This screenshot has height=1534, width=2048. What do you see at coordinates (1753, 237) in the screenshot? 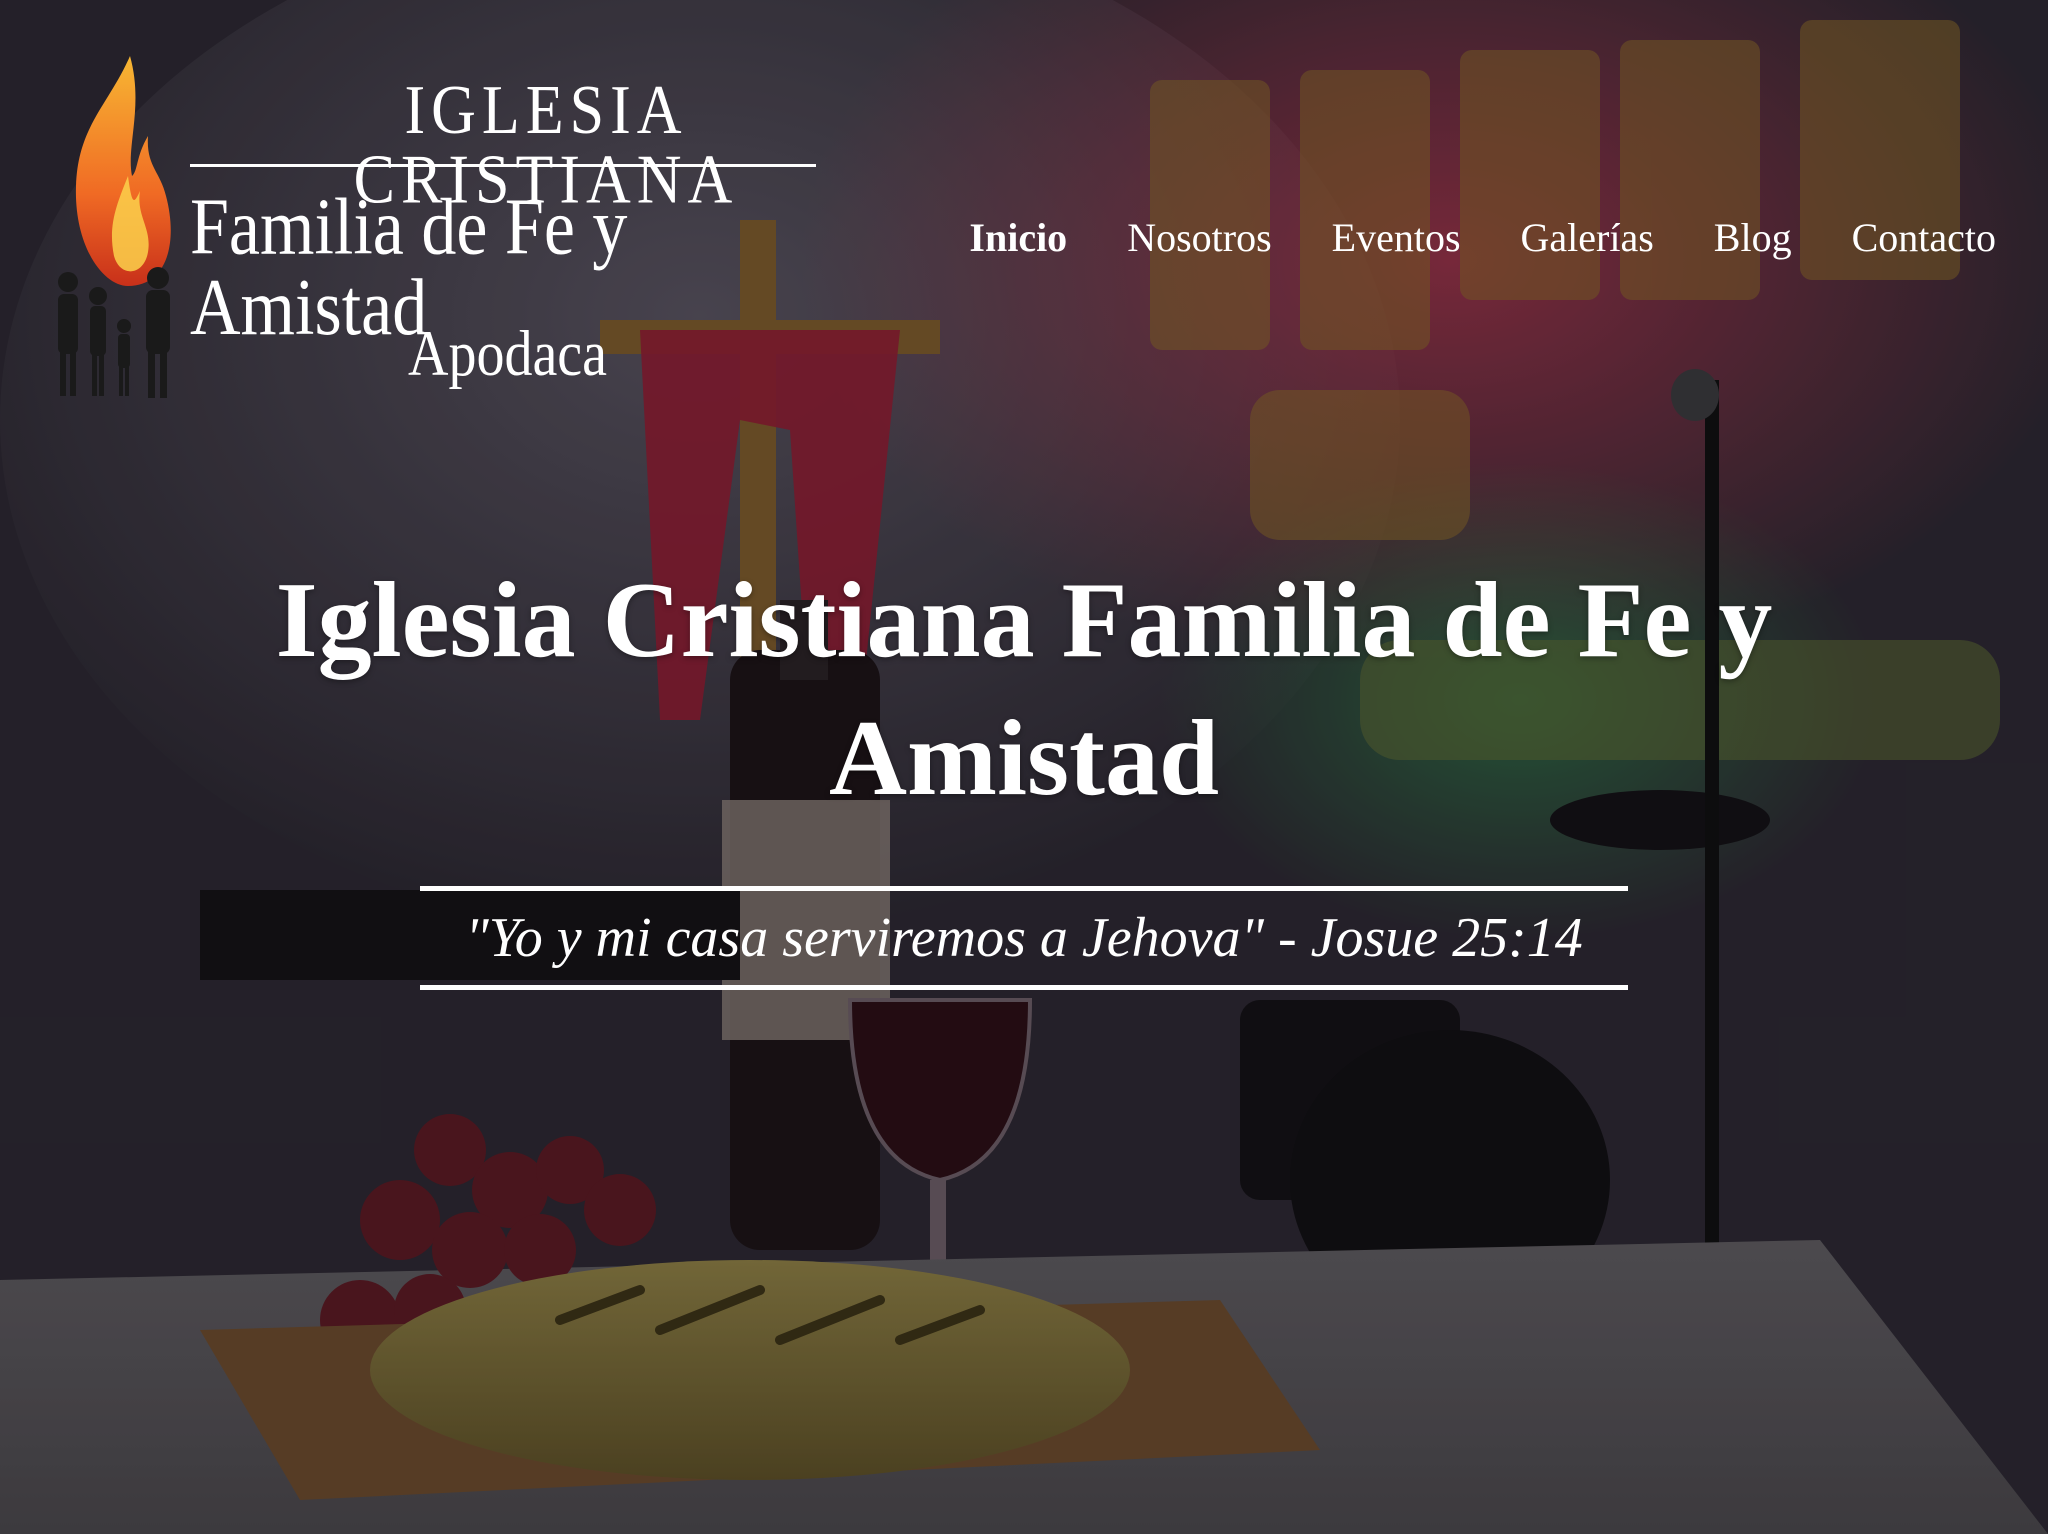
I see `nav-item-blog: Blog` at bounding box center [1753, 237].